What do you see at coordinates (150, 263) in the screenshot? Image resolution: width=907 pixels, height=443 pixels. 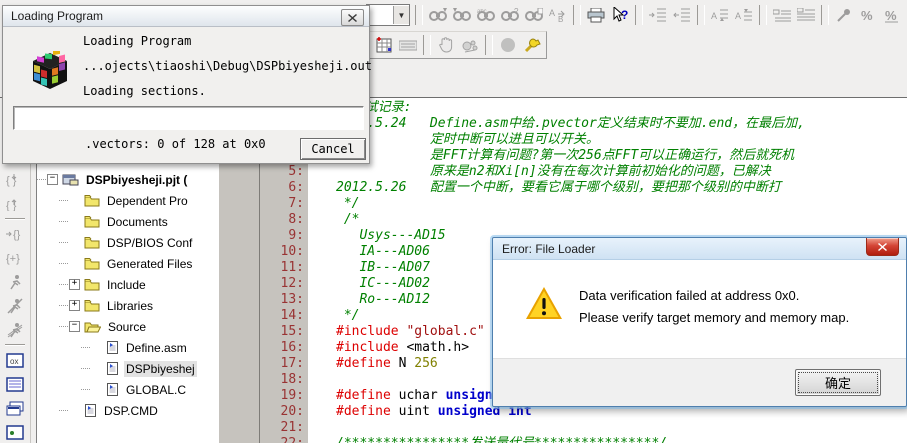 I see `tree-item-label: Generated Files` at bounding box center [150, 263].